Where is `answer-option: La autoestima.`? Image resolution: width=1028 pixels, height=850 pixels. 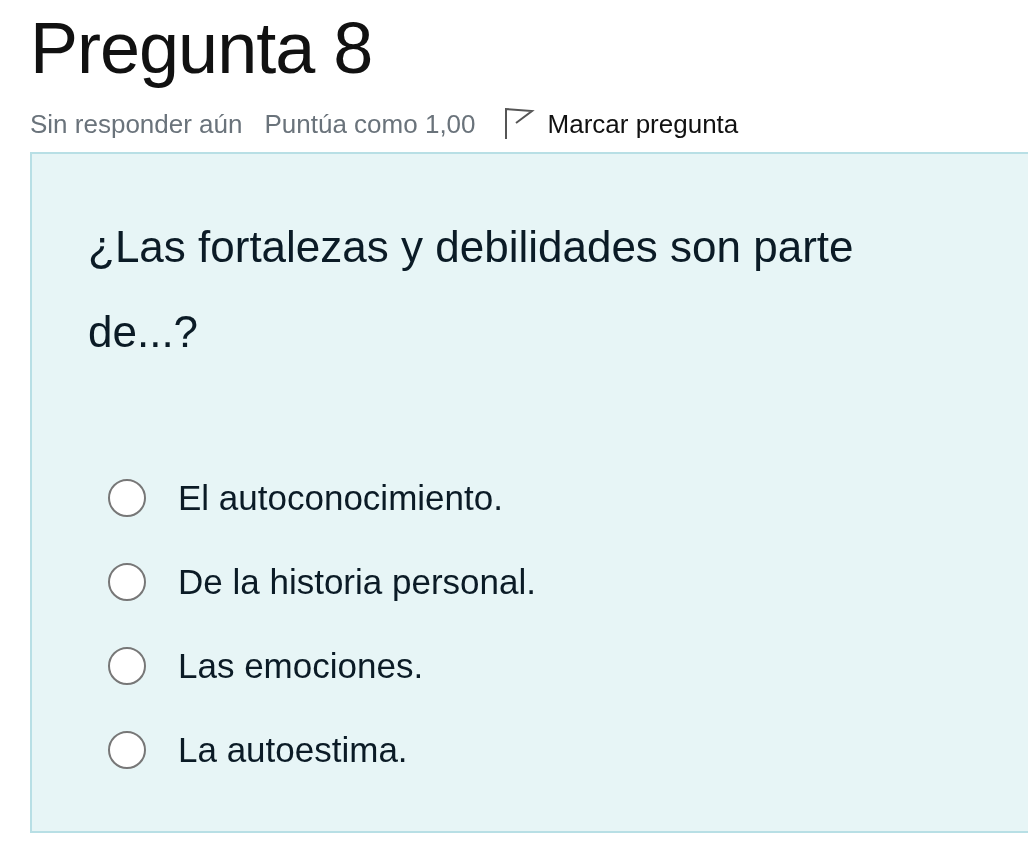
answer-option: La autoestima. is located at coordinates (568, 750).